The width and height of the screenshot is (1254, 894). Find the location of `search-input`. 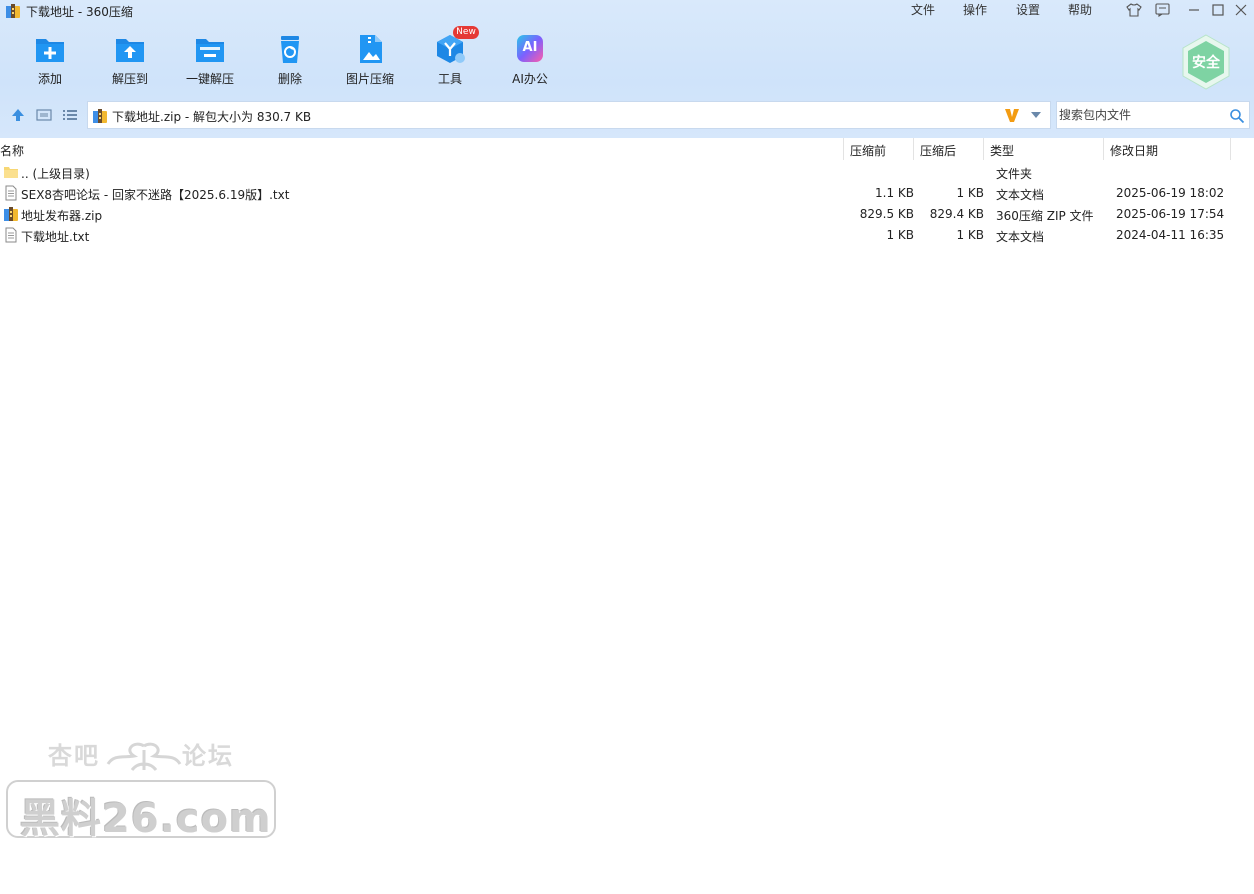

search-input is located at coordinates (1139, 115).